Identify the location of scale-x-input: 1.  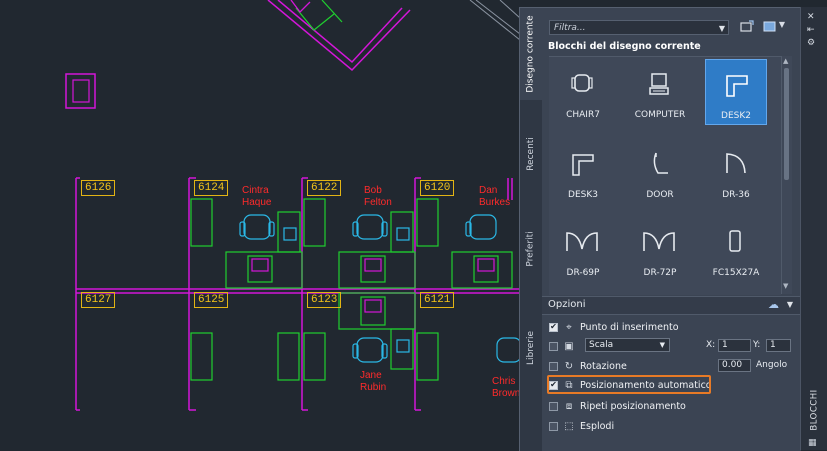
(734, 345).